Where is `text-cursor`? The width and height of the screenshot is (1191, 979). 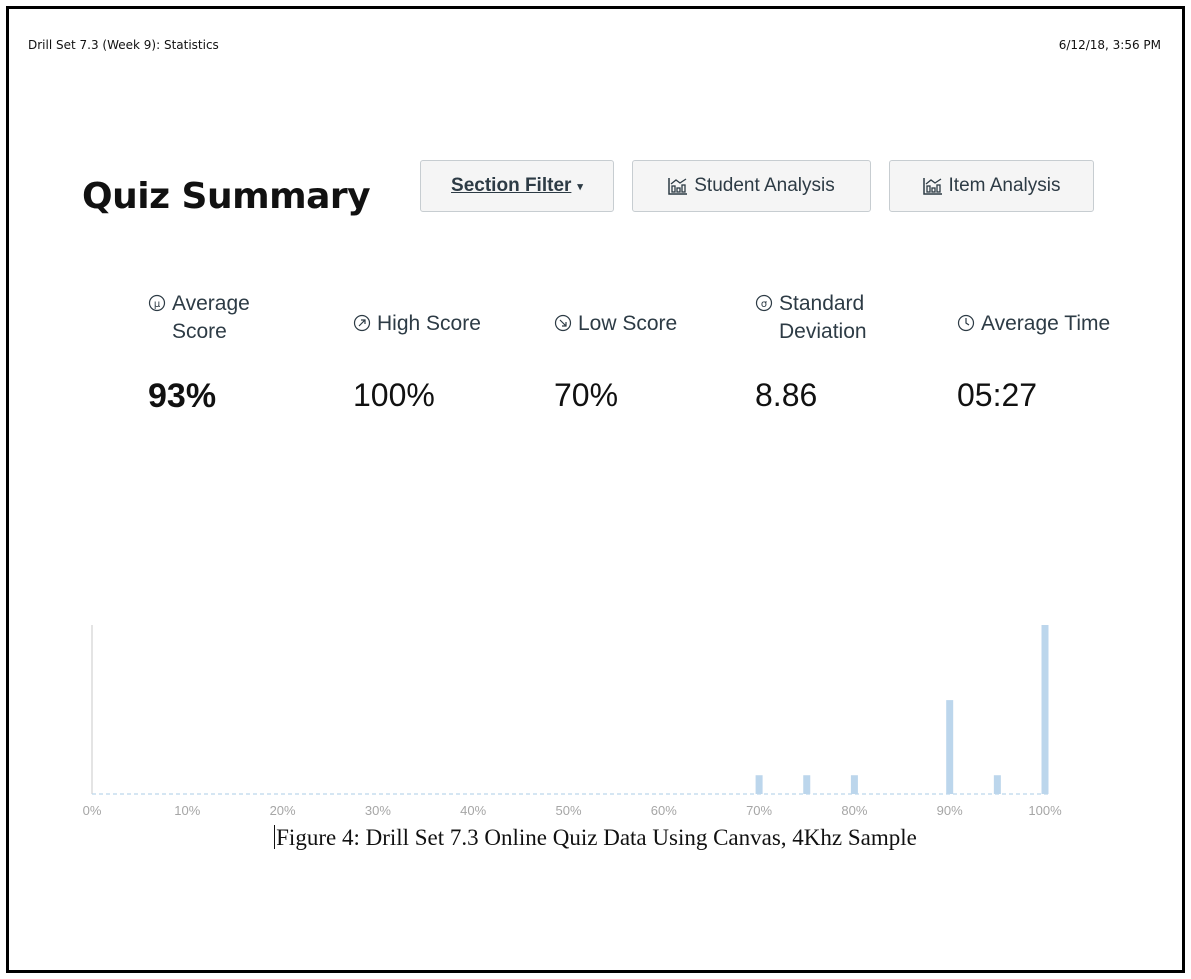
text-cursor is located at coordinates (275, 837).